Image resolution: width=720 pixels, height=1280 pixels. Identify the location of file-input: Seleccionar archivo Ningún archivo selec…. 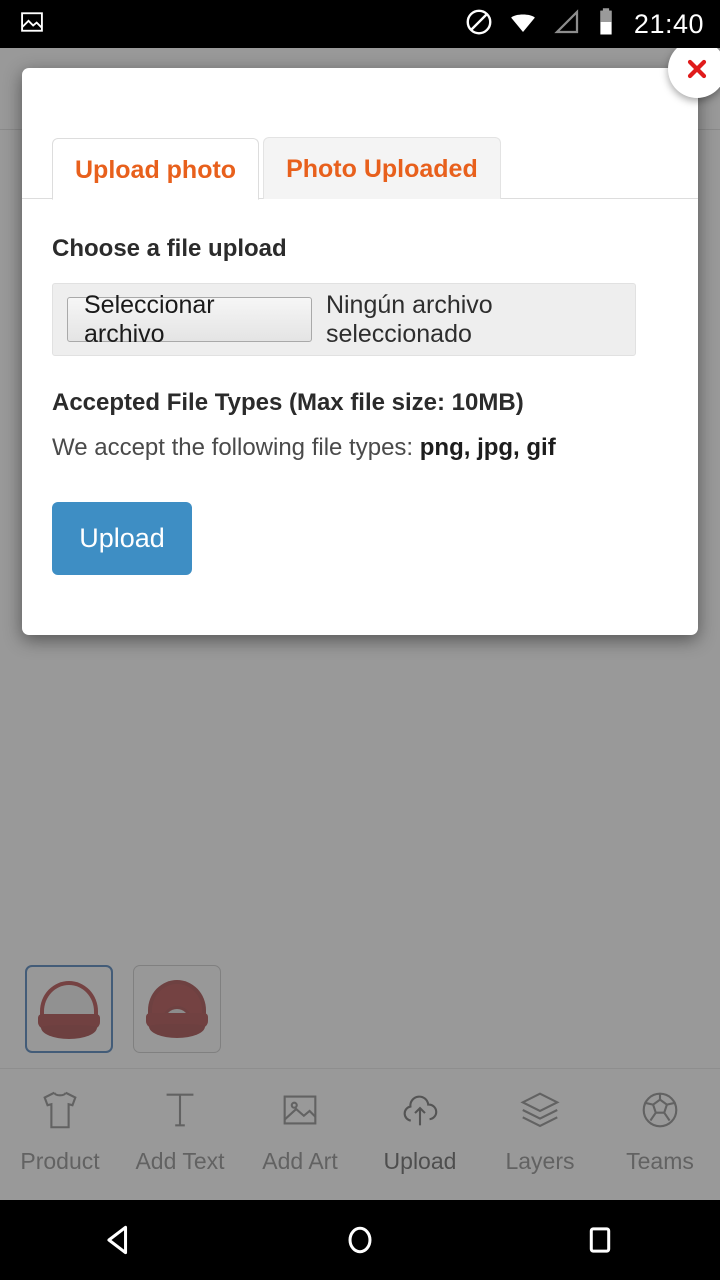
(344, 320).